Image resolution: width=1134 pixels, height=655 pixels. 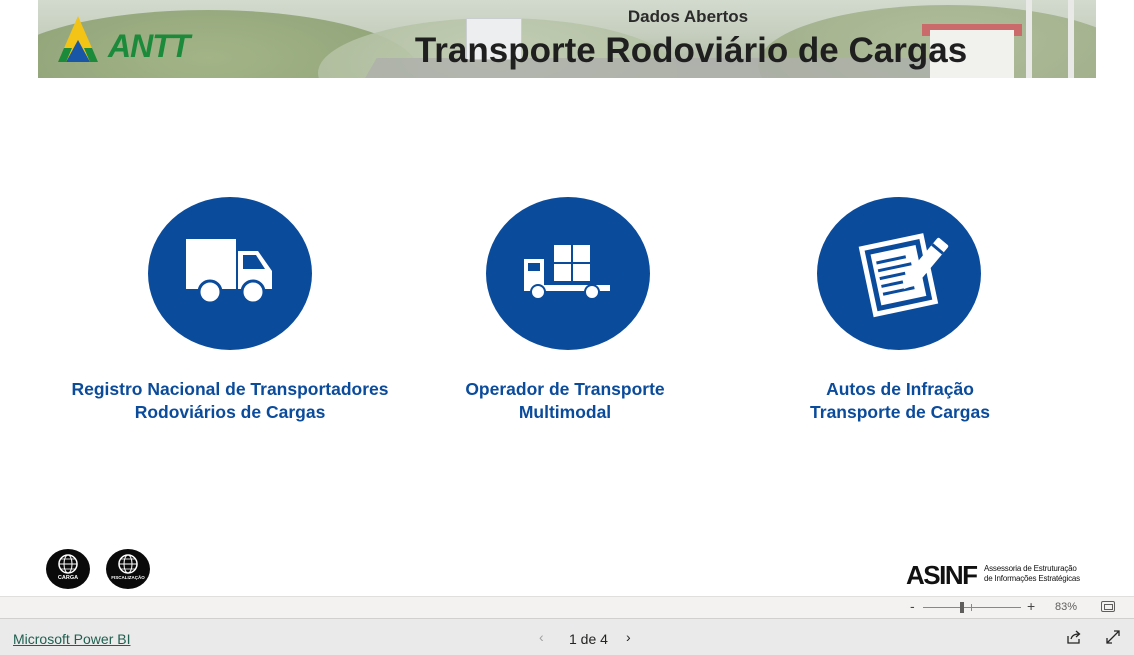 I want to click on page-subtitle: Dados Abertos, so click(x=688, y=16).